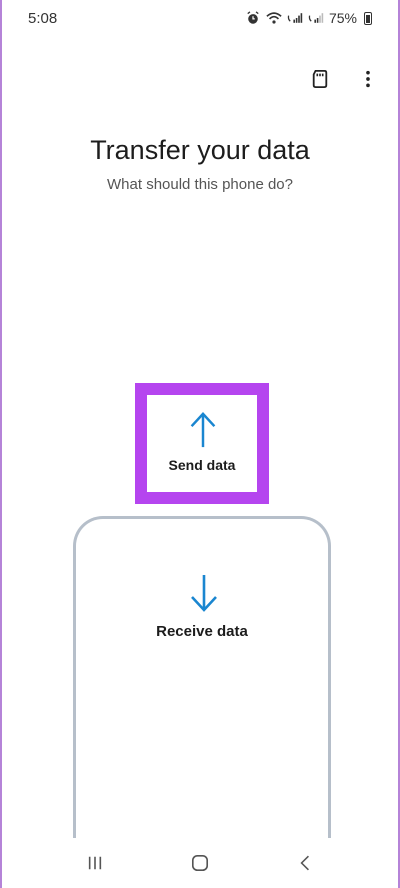  I want to click on top-actions, so click(344, 79).